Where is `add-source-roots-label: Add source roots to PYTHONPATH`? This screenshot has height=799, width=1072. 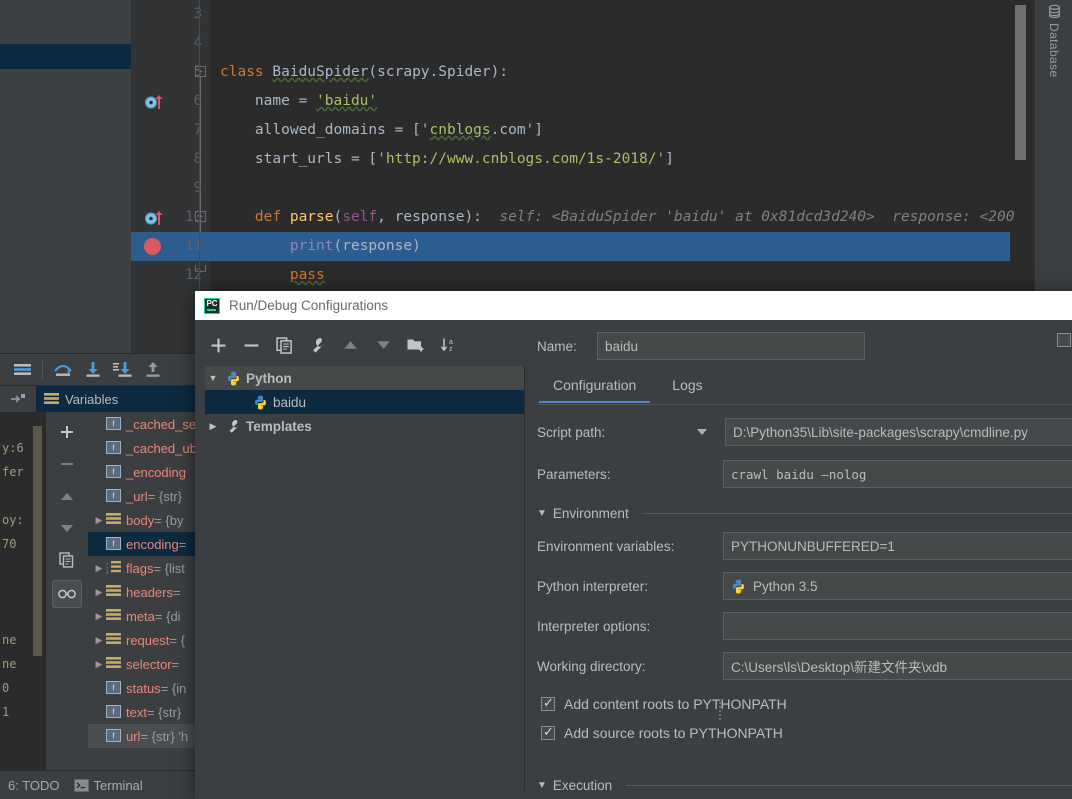
add-source-roots-label: Add source roots to PYTHONPATH is located at coordinates (673, 733).